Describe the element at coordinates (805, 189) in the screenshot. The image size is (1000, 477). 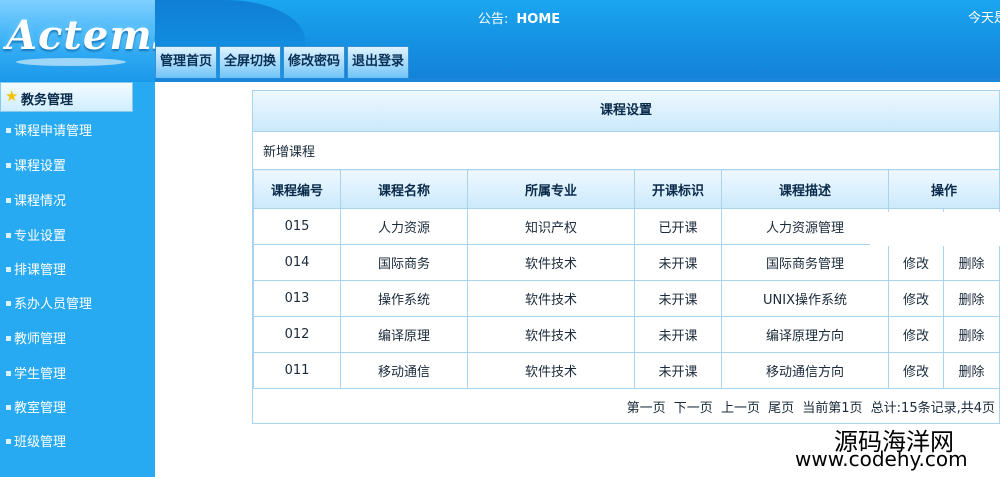
I see `col-header-description: 课程描述` at that location.